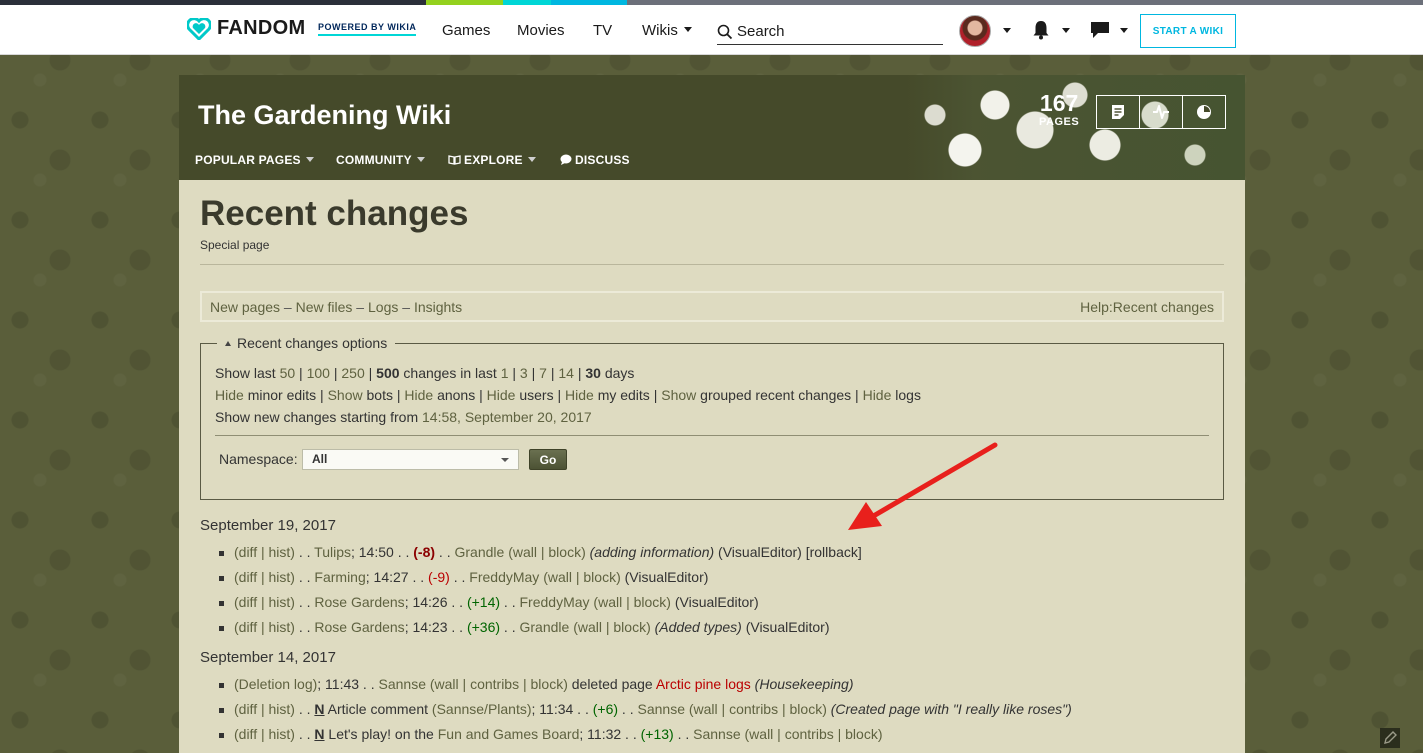  Describe the element at coordinates (383, 307) in the screenshot. I see `link-logs: Logs` at that location.